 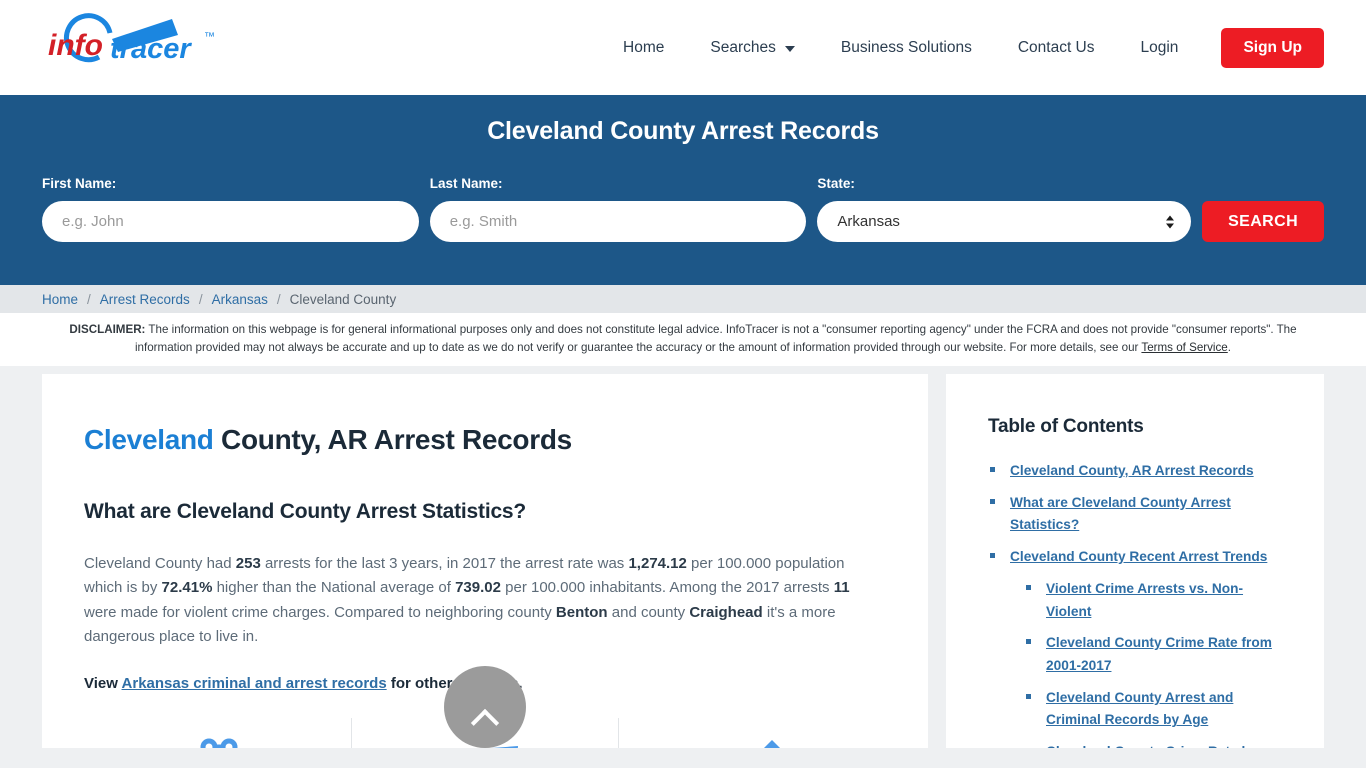 What do you see at coordinates (657, 563) in the screenshot?
I see `stat-arrest-rate: 1,274.12` at bounding box center [657, 563].